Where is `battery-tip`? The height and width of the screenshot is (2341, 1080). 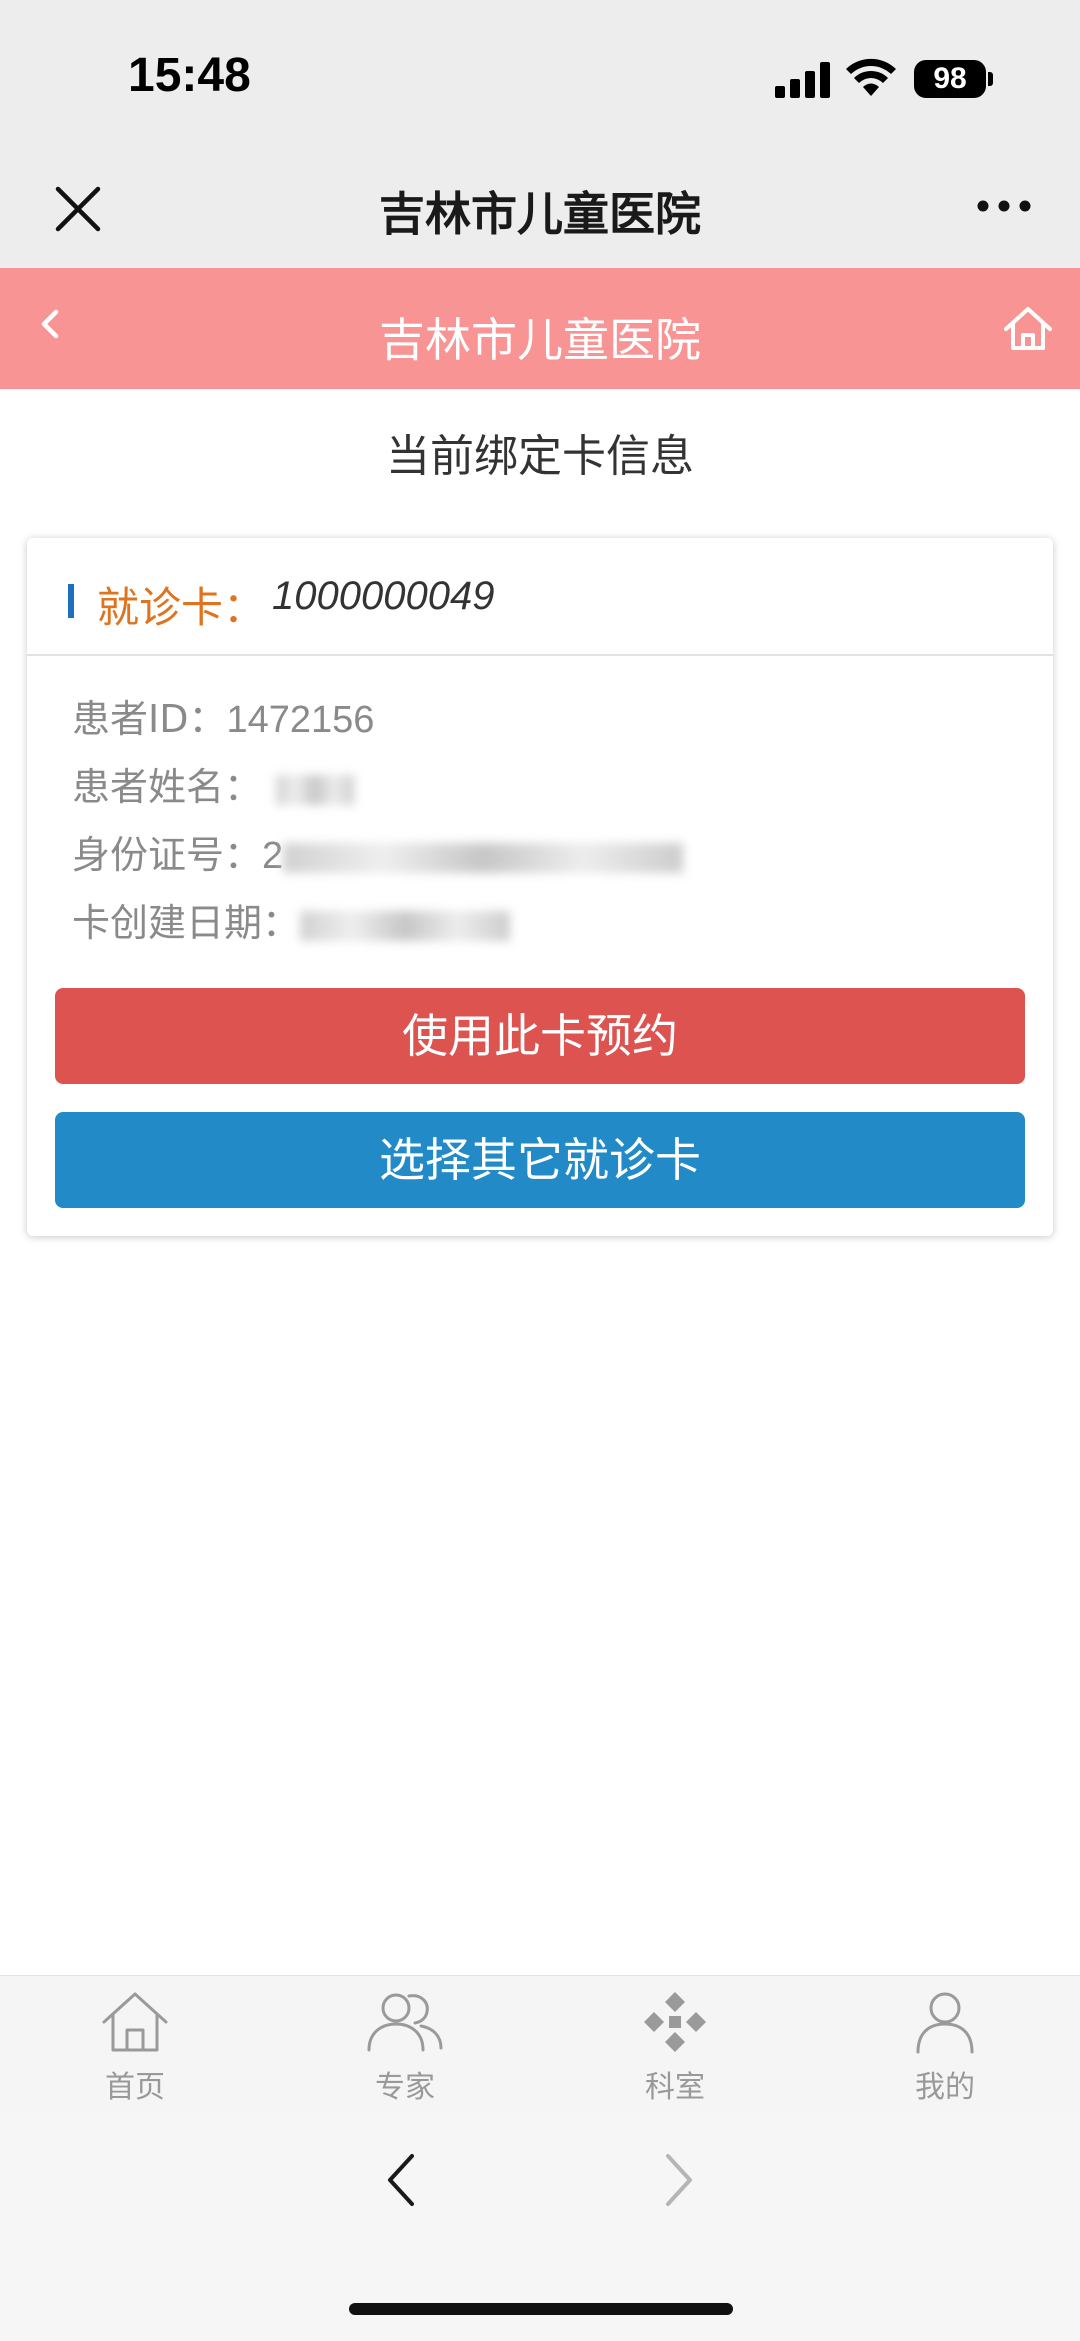 battery-tip is located at coordinates (990, 79).